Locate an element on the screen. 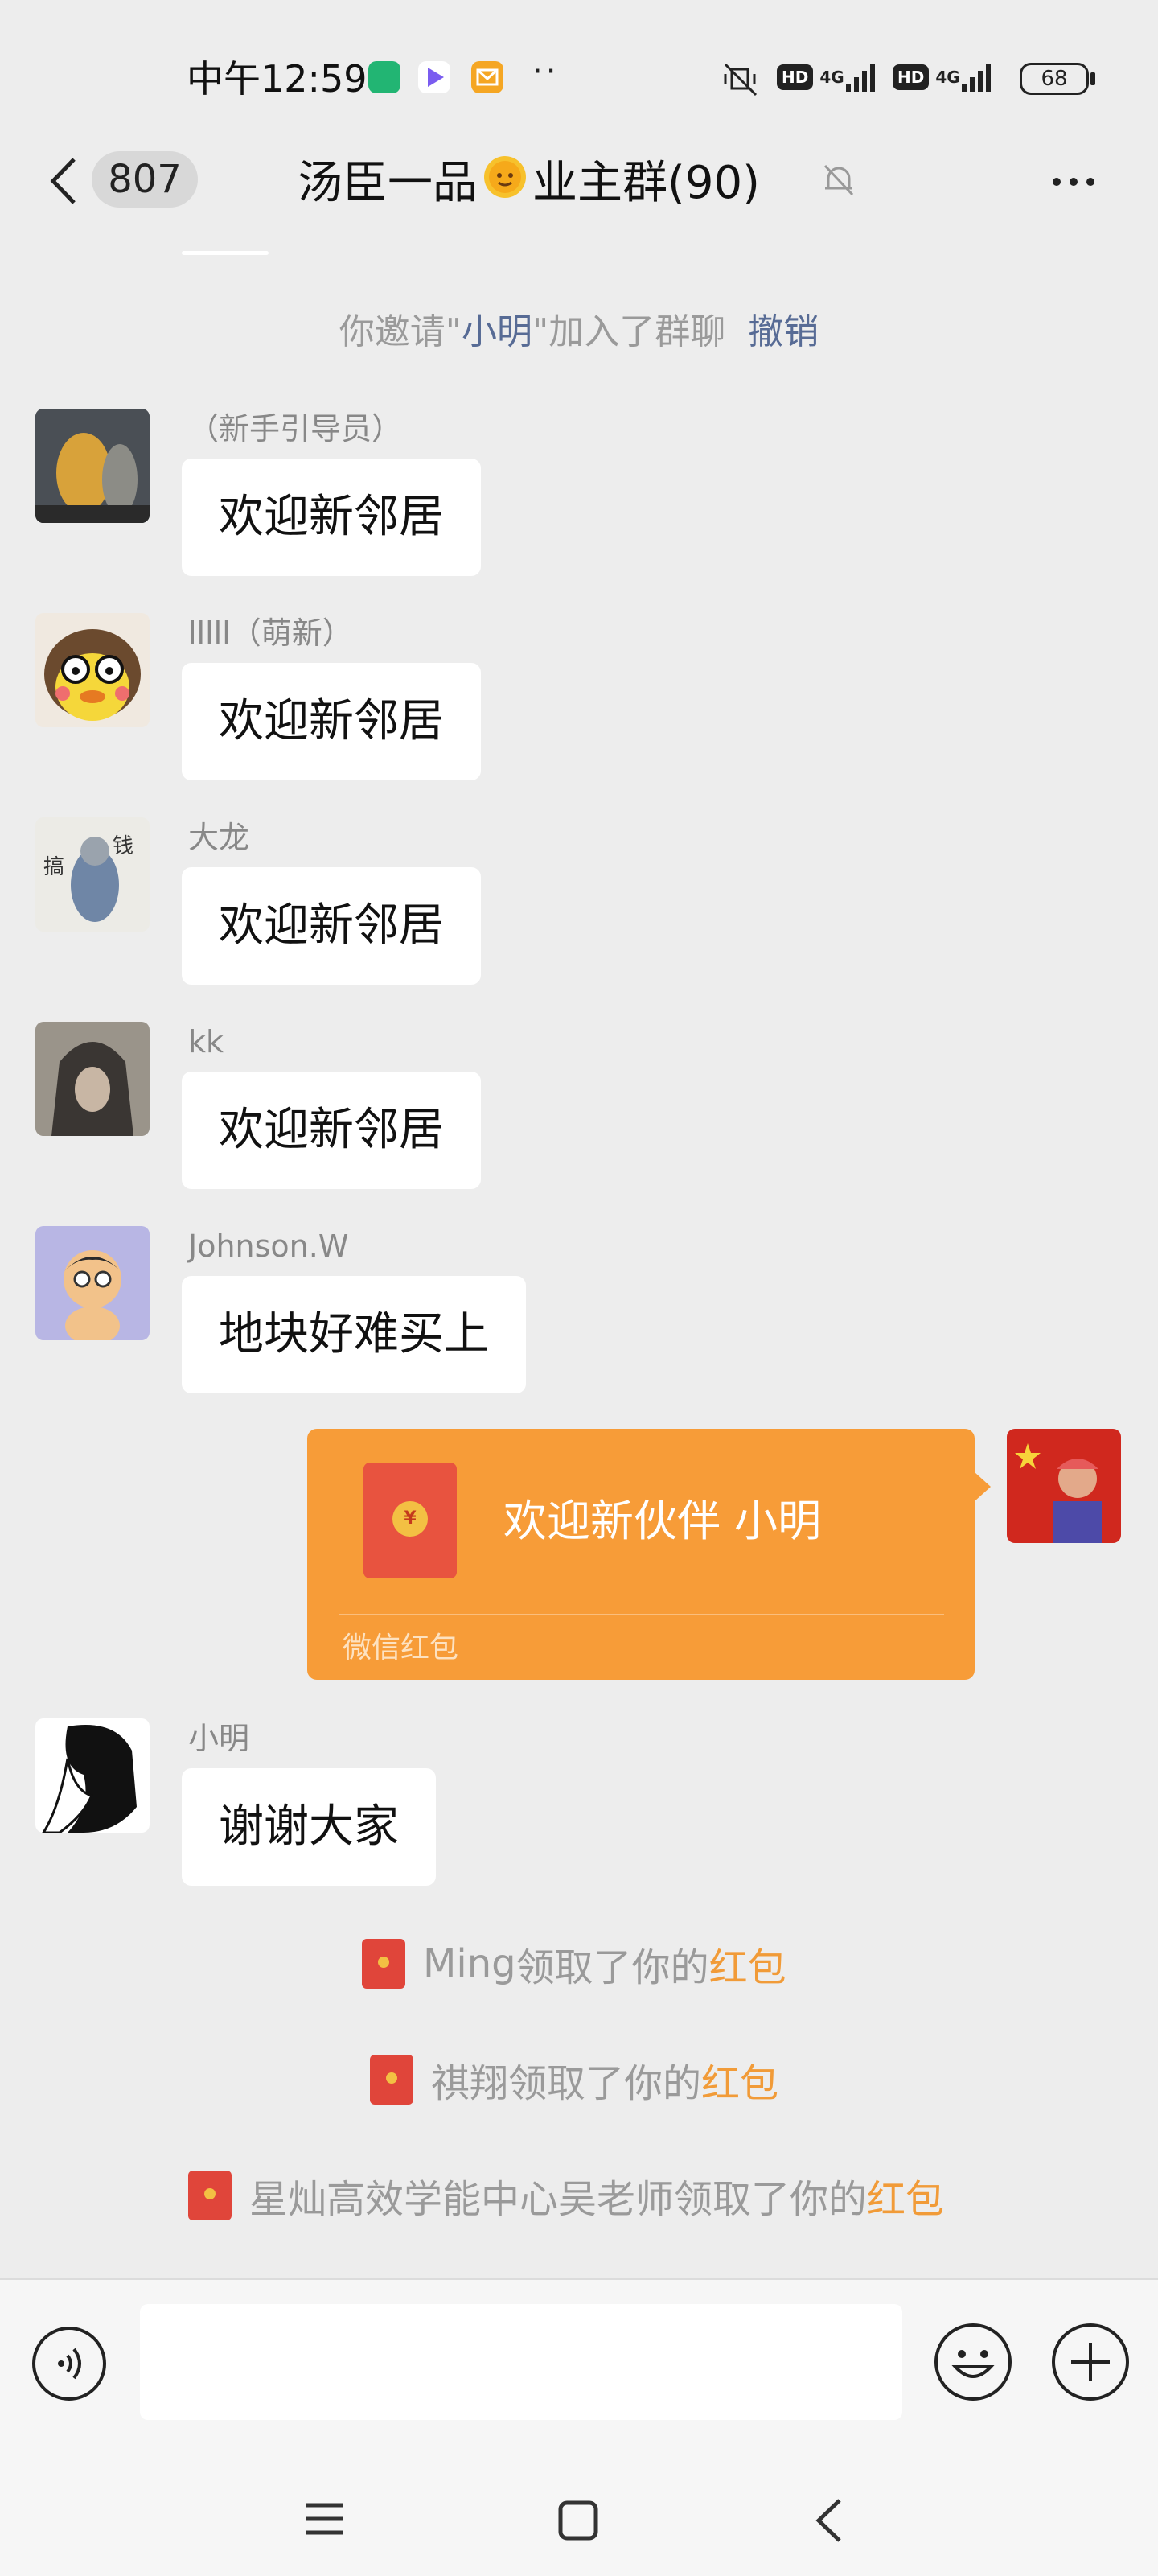 Image resolution: width=1158 pixels, height=2576 pixels. nav-back-icon is located at coordinates (828, 2520).